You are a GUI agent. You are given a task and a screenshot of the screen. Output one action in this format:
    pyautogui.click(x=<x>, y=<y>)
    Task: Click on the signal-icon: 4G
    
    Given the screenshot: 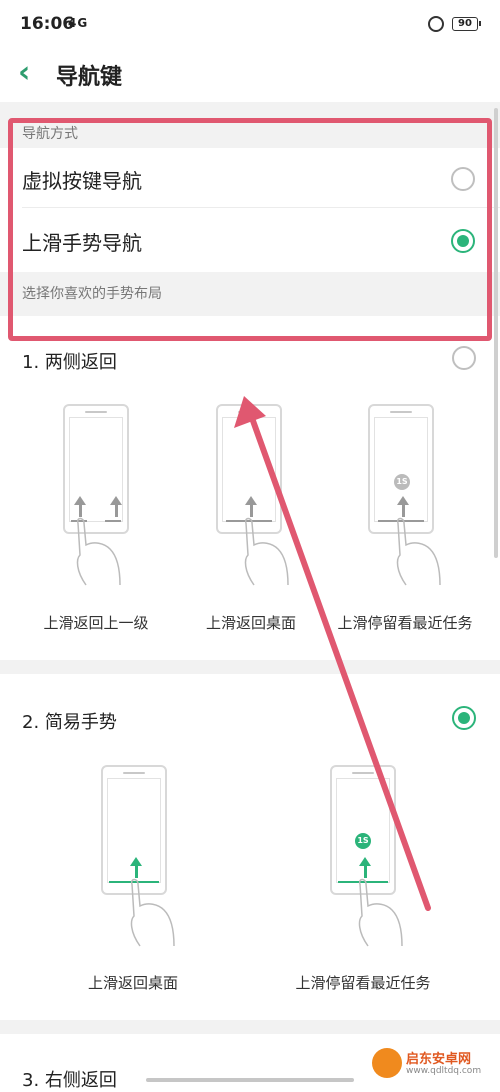 What is the action you would take?
    pyautogui.click(x=78, y=23)
    